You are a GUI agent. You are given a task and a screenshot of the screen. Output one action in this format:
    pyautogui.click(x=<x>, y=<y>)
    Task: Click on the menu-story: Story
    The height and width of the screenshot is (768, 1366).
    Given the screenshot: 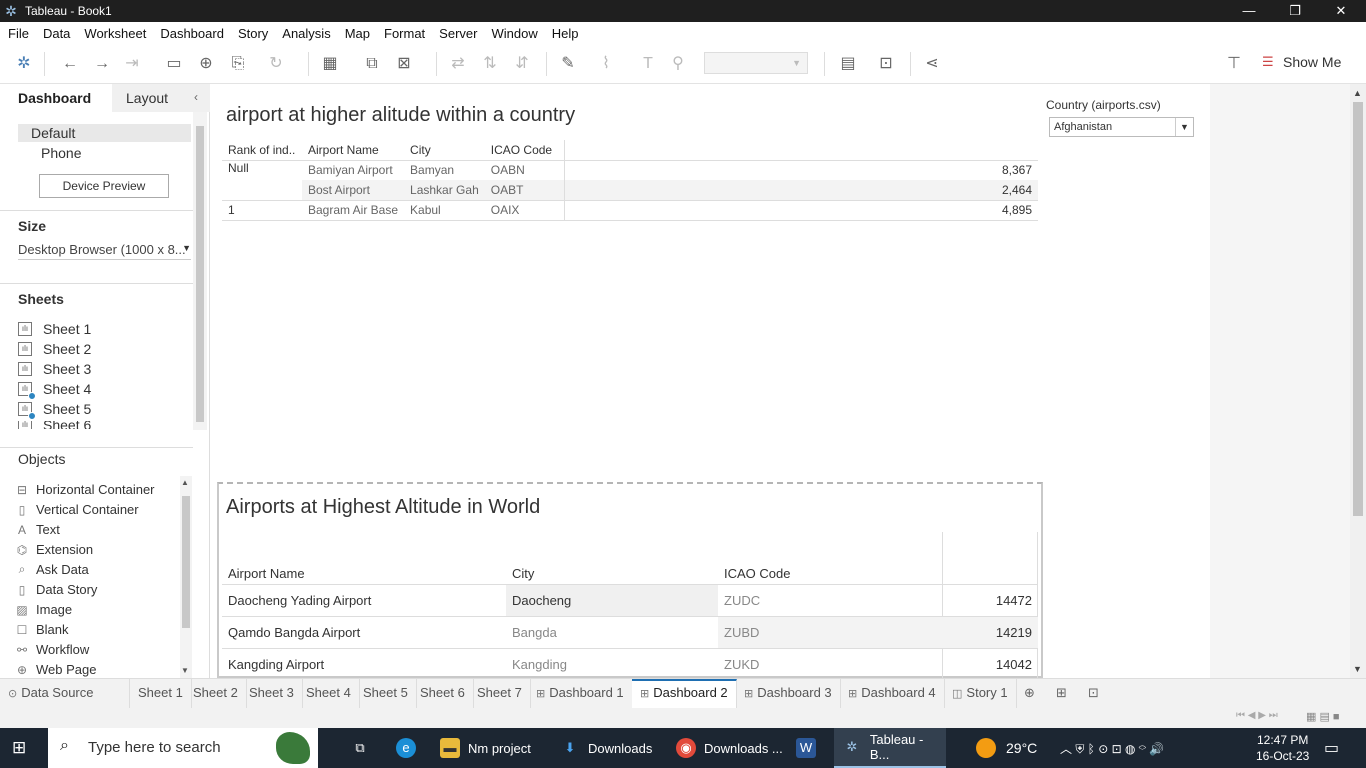 What is the action you would take?
    pyautogui.click(x=253, y=33)
    